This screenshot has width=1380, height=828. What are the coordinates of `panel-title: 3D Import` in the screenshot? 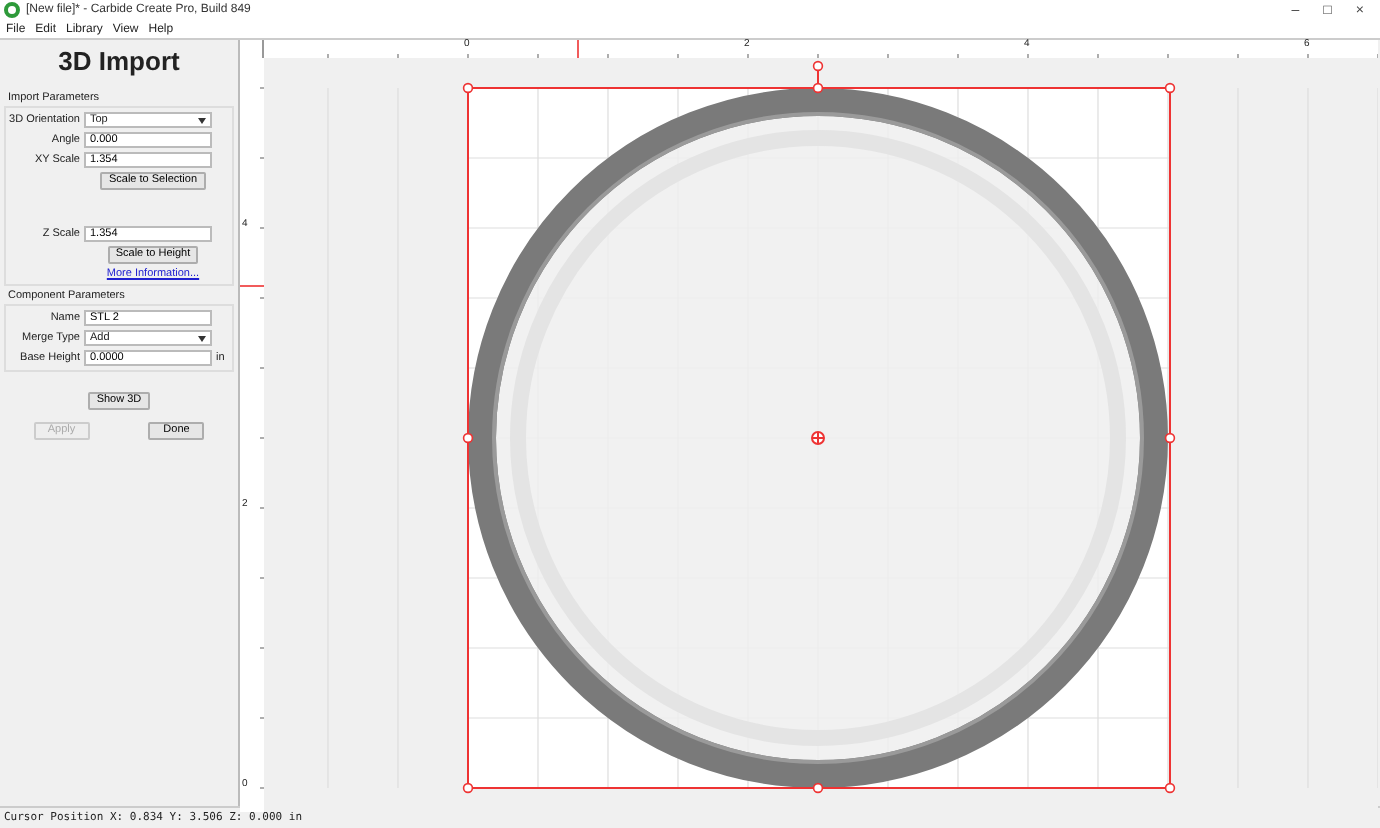 It's located at (119, 61).